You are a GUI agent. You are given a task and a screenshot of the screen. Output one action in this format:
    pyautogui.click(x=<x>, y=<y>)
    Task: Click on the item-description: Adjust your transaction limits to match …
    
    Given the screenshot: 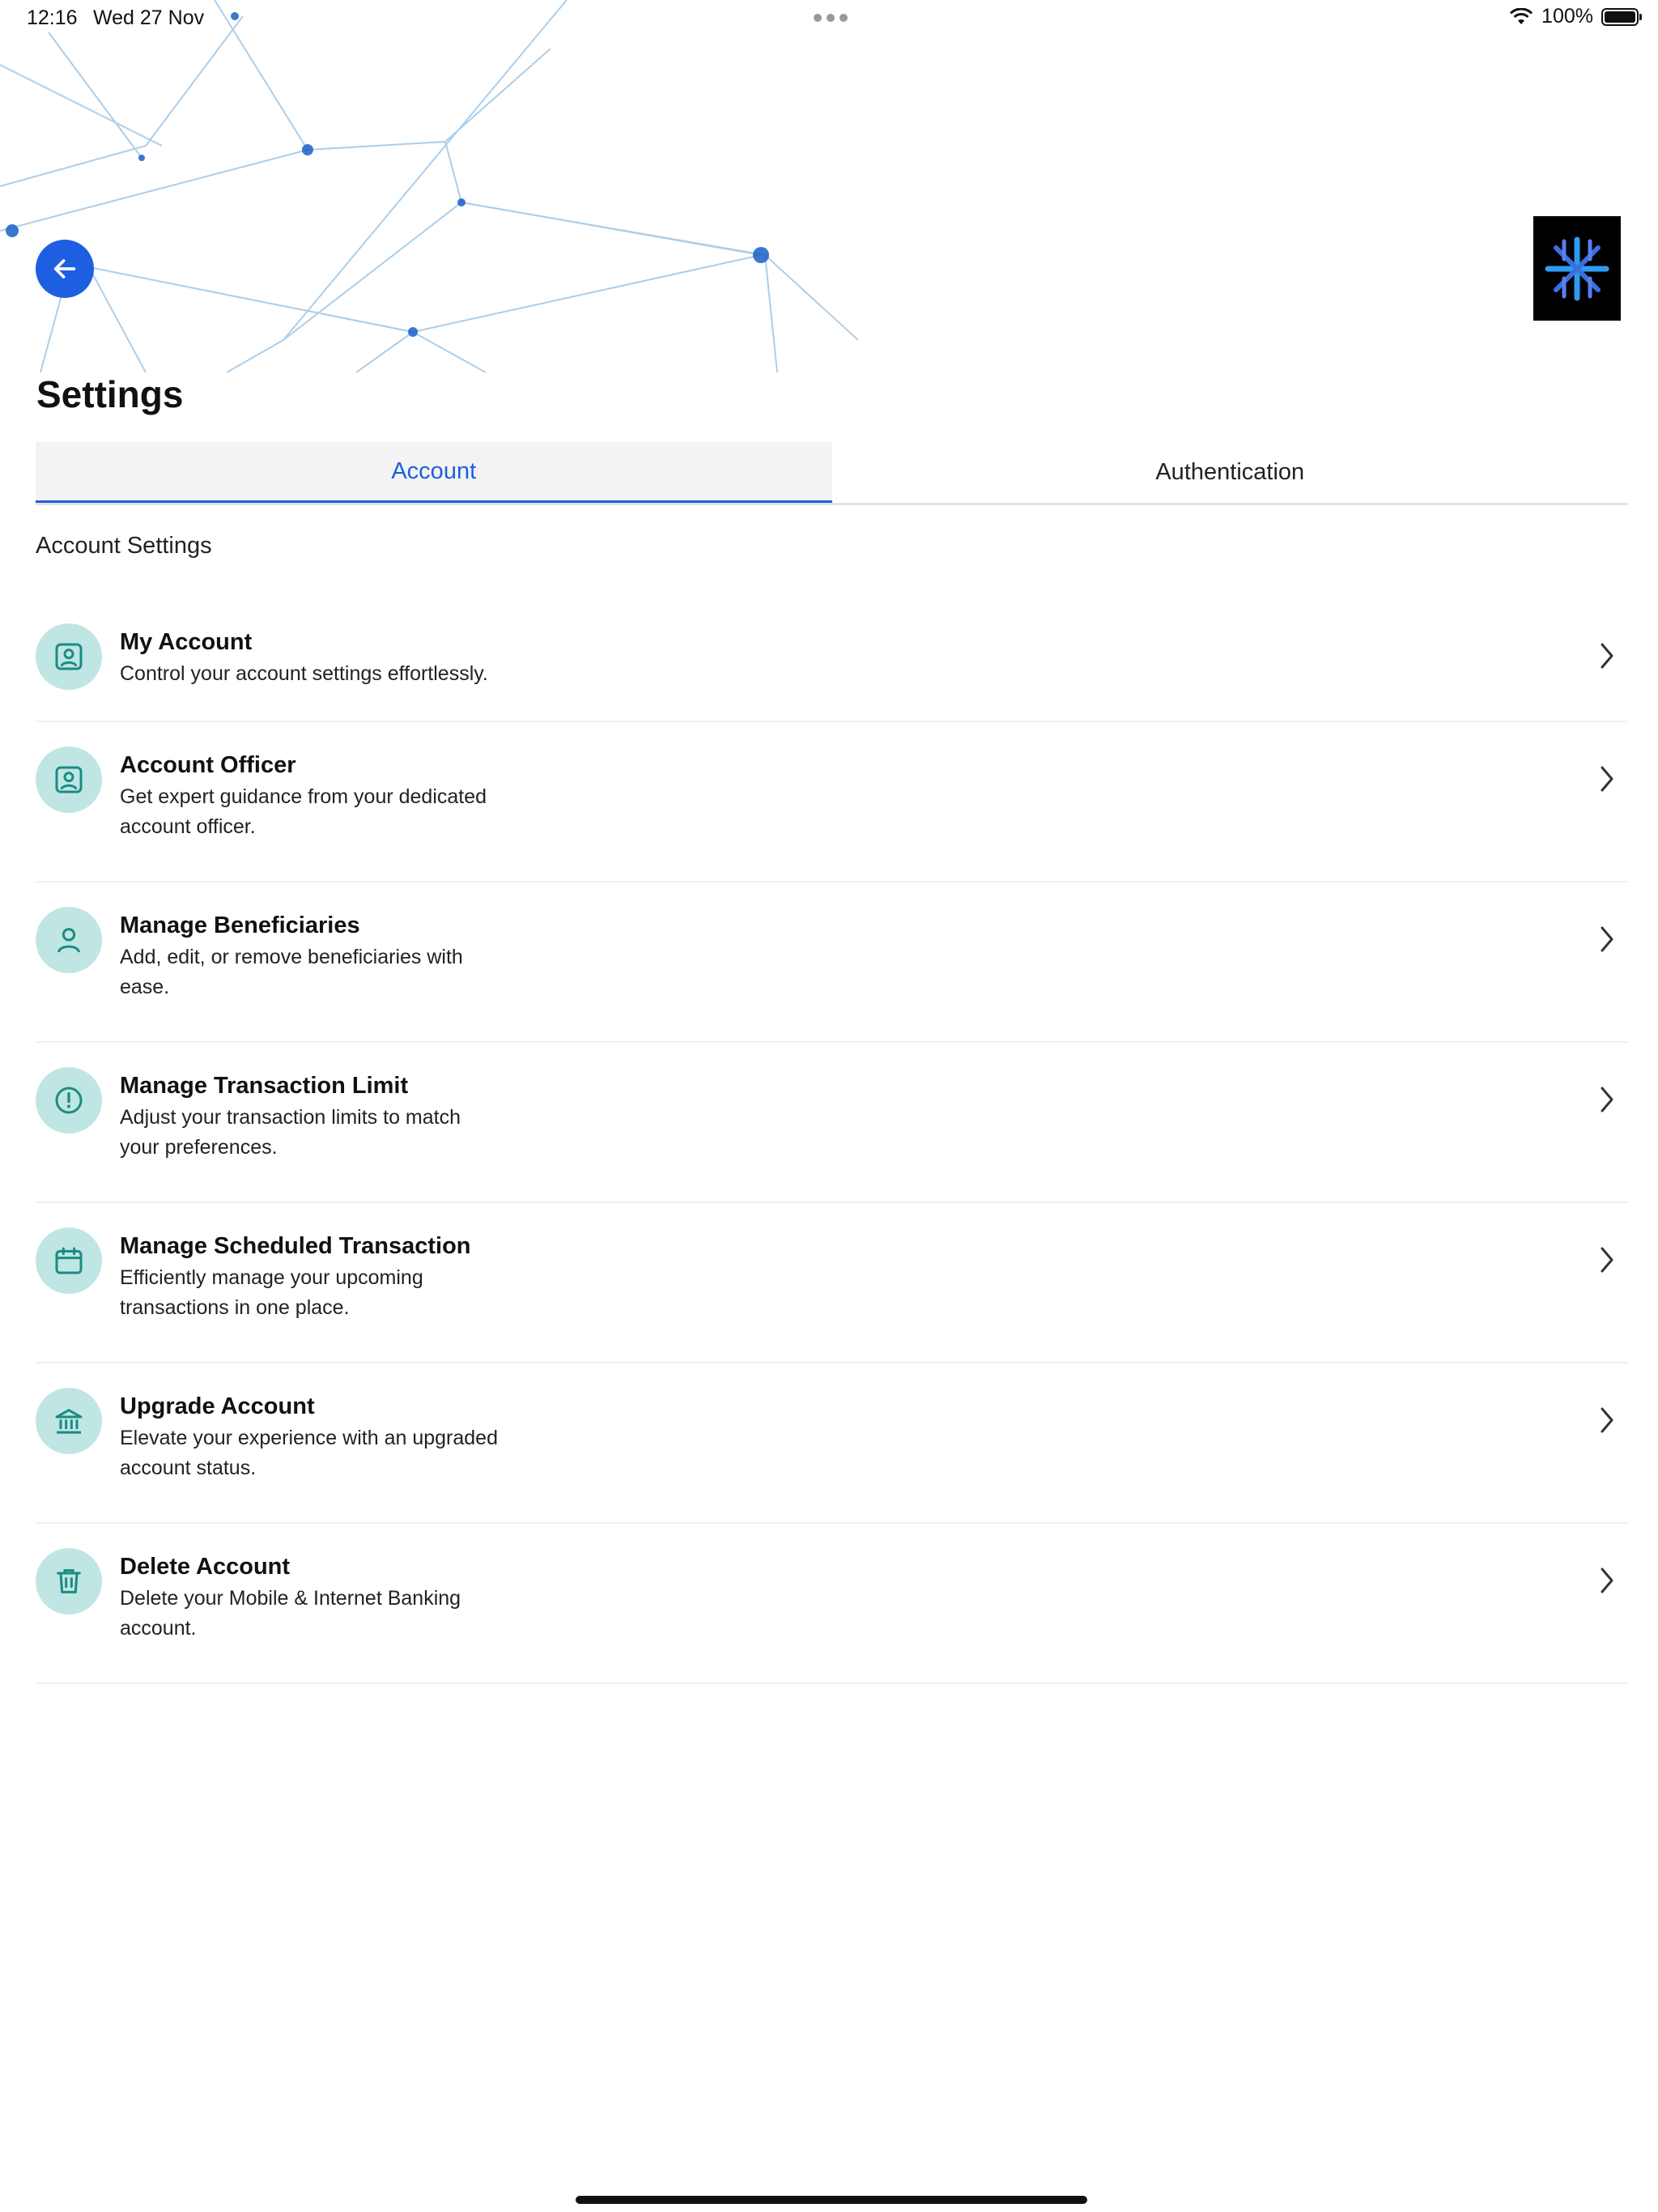 What is the action you would take?
    pyautogui.click(x=290, y=1132)
    